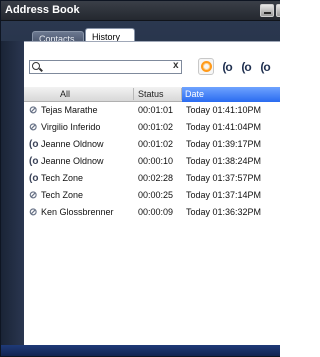  What do you see at coordinates (65, 94) in the screenshot?
I see `column-header-all: All` at bounding box center [65, 94].